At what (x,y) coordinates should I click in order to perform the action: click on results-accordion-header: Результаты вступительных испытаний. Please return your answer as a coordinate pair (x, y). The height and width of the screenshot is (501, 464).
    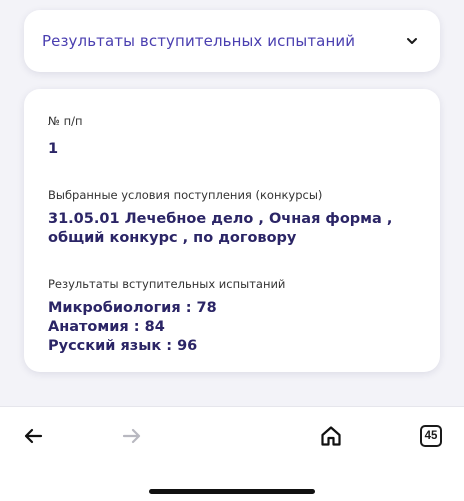
    Looking at the image, I should click on (232, 41).